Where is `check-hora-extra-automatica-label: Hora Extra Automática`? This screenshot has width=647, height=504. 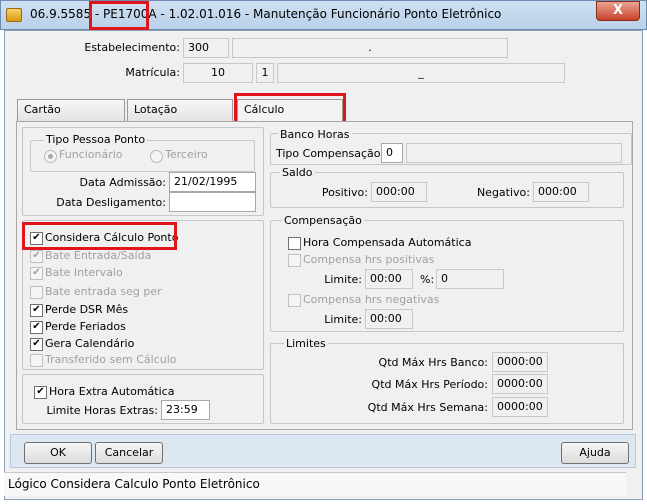
check-hora-extra-automatica-label: Hora Extra Automática is located at coordinates (112, 391).